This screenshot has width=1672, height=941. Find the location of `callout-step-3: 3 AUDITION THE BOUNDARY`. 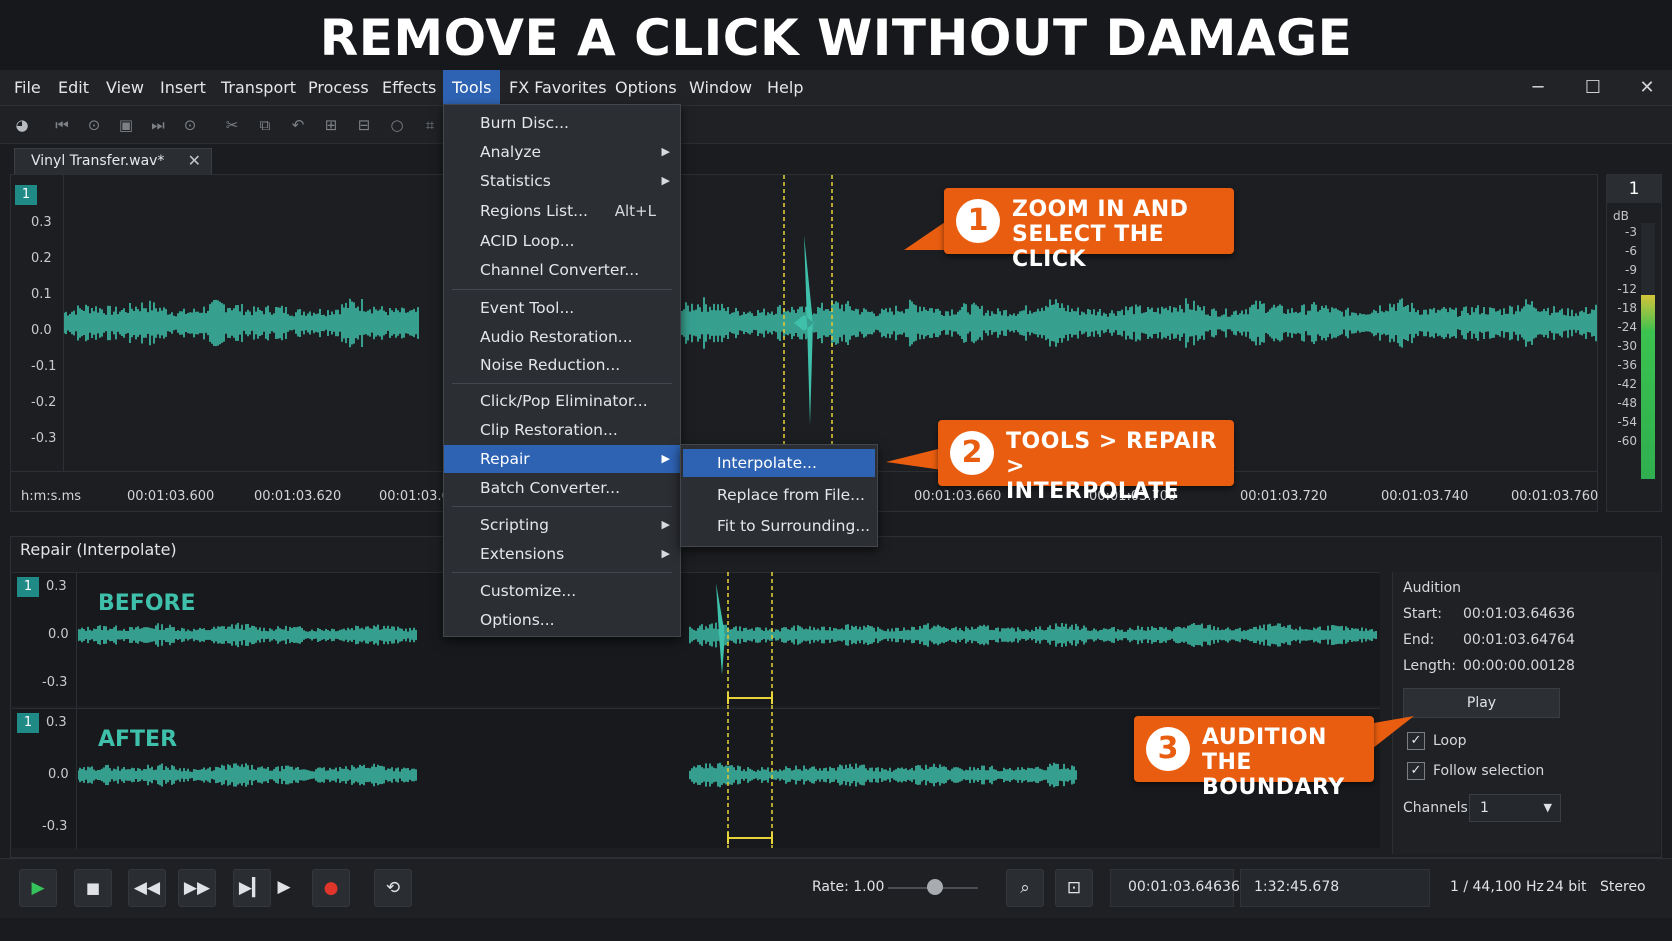

callout-step-3: 3 AUDITION THE BOUNDARY is located at coordinates (1254, 758).